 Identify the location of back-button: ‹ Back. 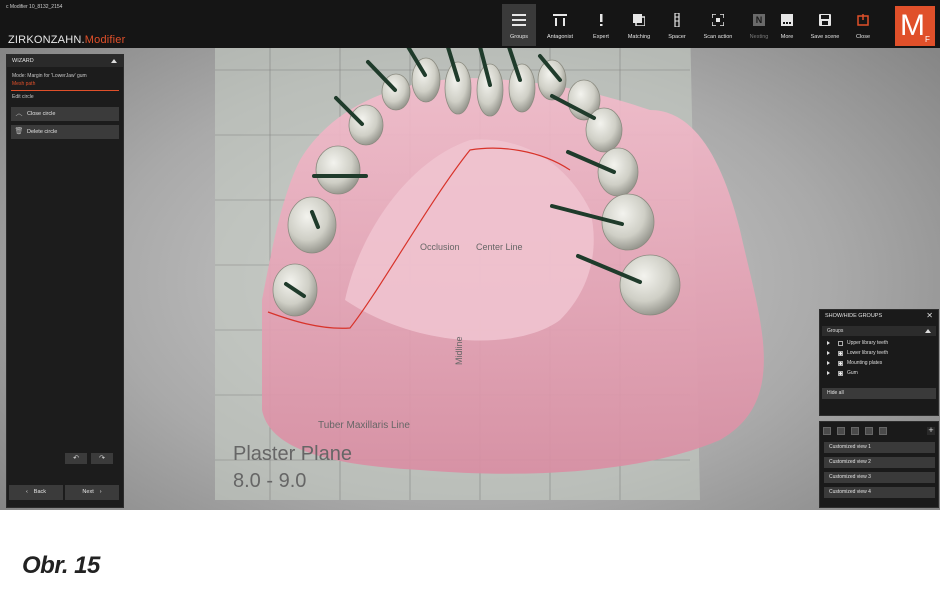
(36, 492).